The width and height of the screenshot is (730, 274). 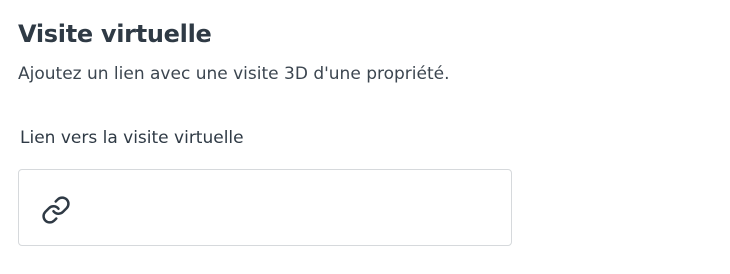 What do you see at coordinates (56, 210) in the screenshot?
I see `link-icon` at bounding box center [56, 210].